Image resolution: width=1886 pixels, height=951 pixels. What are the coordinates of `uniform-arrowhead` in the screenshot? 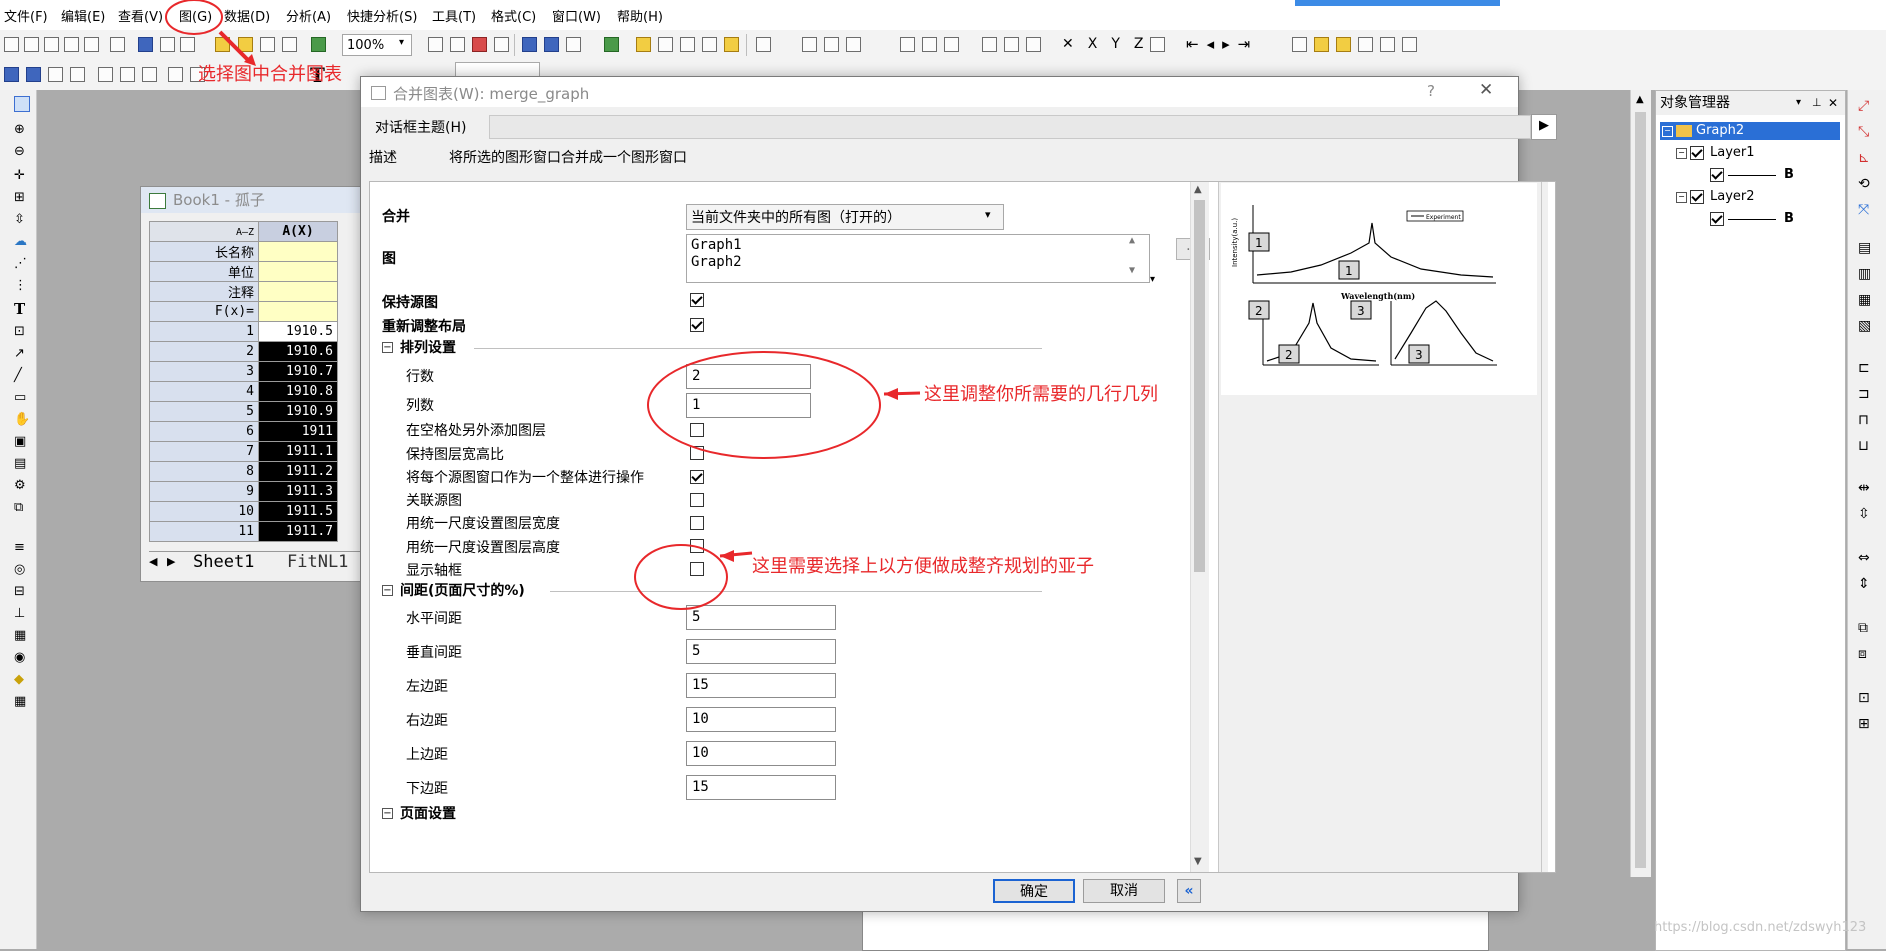 It's located at (727, 556).